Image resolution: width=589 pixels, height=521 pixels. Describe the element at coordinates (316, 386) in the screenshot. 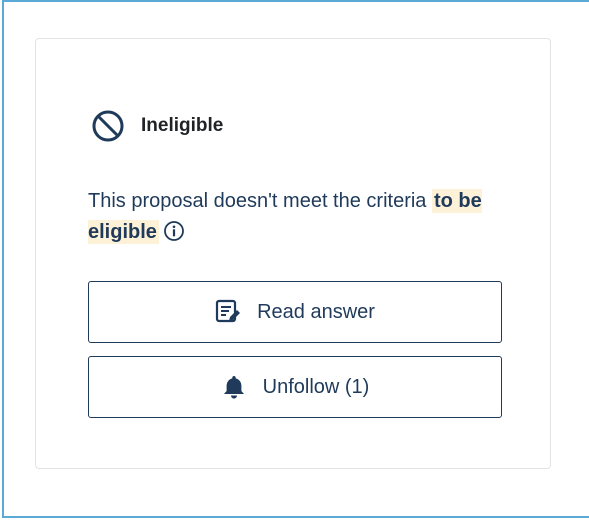

I see `unfollow-label: Unfollow (1)` at that location.